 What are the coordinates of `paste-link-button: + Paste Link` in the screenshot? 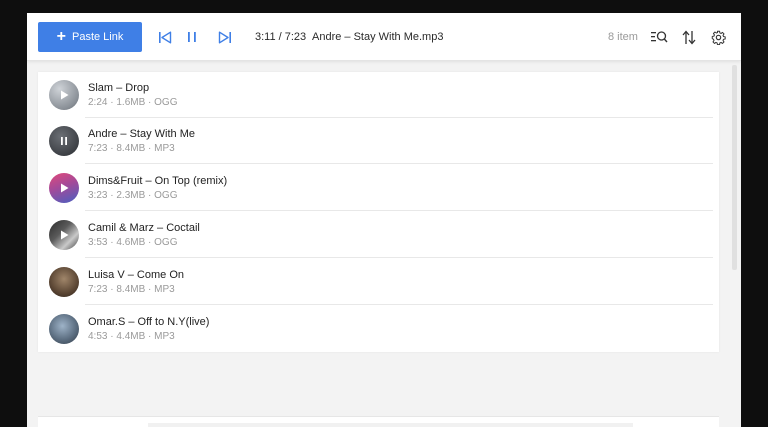 It's located at (90, 37).